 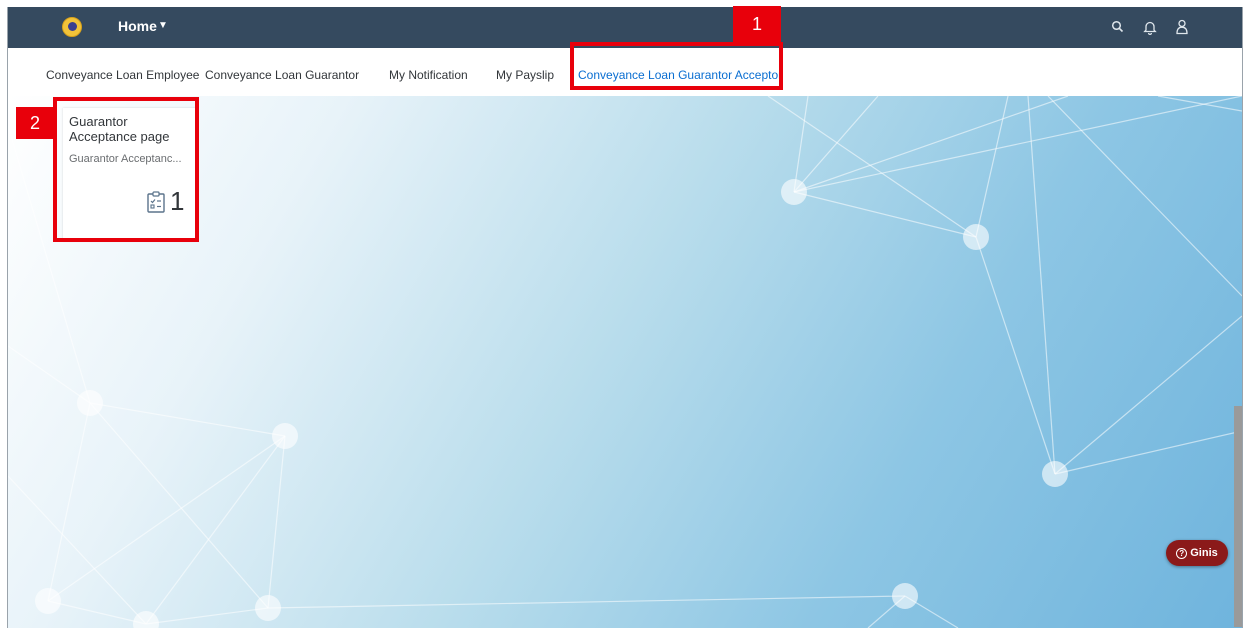 I want to click on annotation-label-2: 2, so click(x=35, y=123).